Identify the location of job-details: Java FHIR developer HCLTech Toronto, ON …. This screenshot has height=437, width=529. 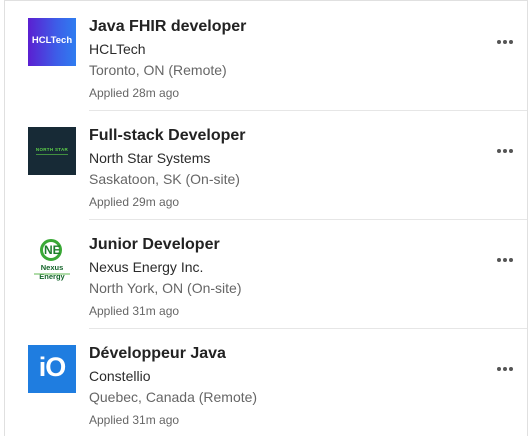
(167, 59).